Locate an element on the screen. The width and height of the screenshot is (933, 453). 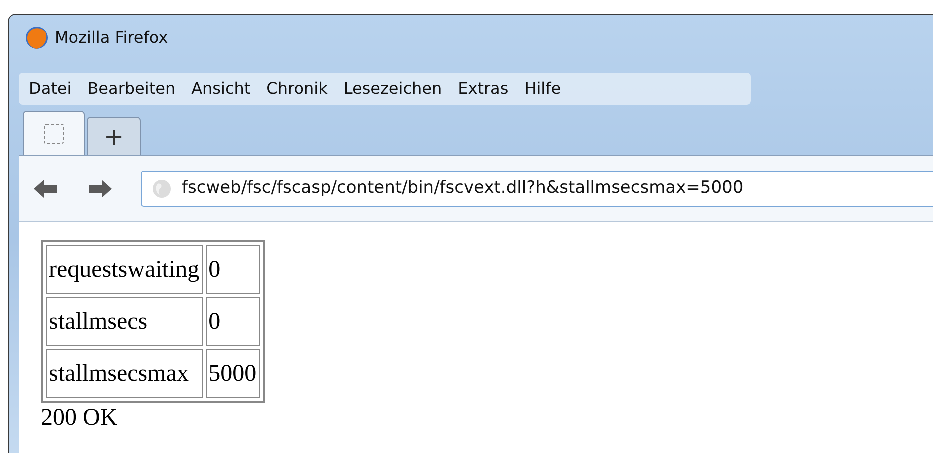
globe-icon is located at coordinates (162, 188).